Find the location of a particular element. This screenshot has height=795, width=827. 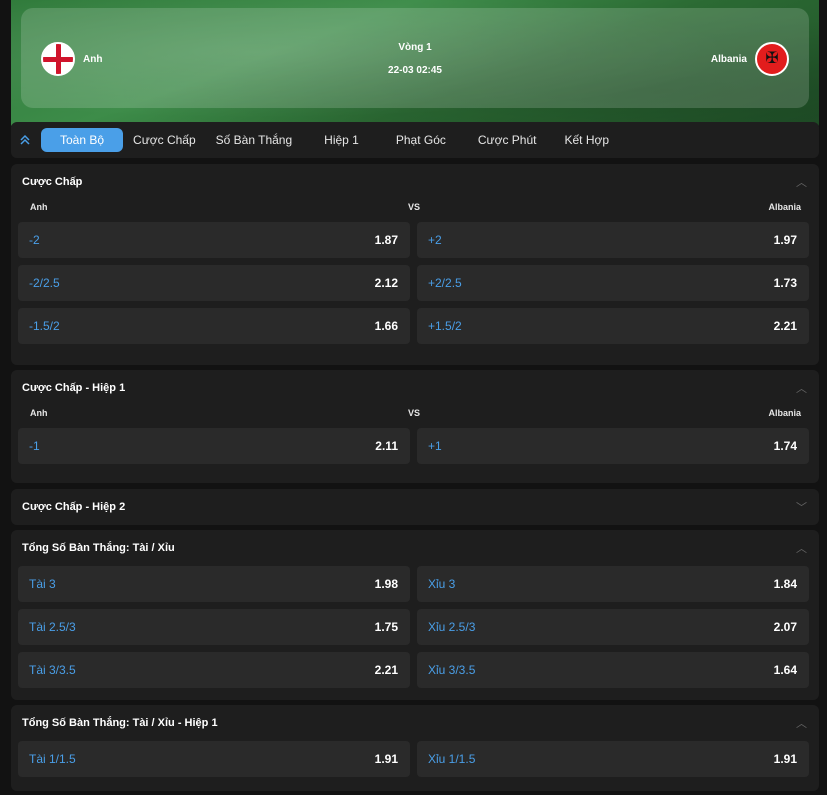

odds-cell: -2/2.5 2.12 is located at coordinates (214, 283).